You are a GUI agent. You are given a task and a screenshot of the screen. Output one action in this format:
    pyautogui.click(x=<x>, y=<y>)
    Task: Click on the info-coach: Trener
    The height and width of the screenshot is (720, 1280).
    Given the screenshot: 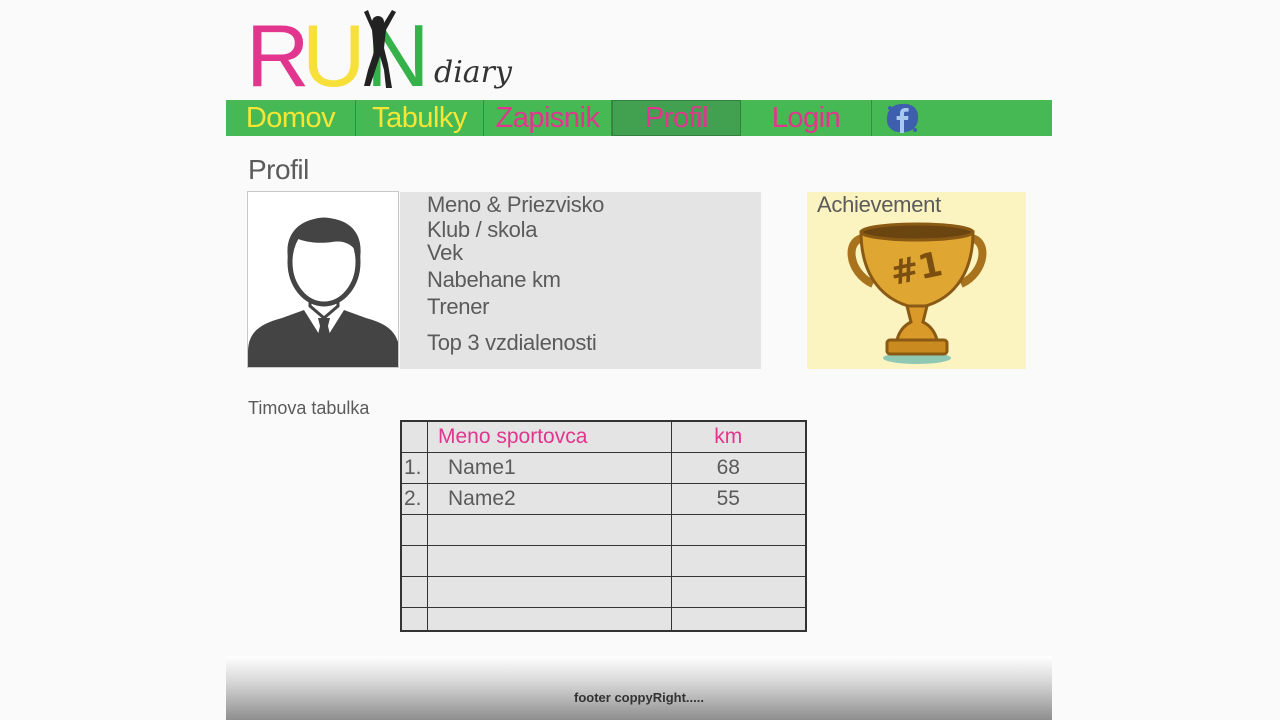 What is the action you would take?
    pyautogui.click(x=458, y=306)
    